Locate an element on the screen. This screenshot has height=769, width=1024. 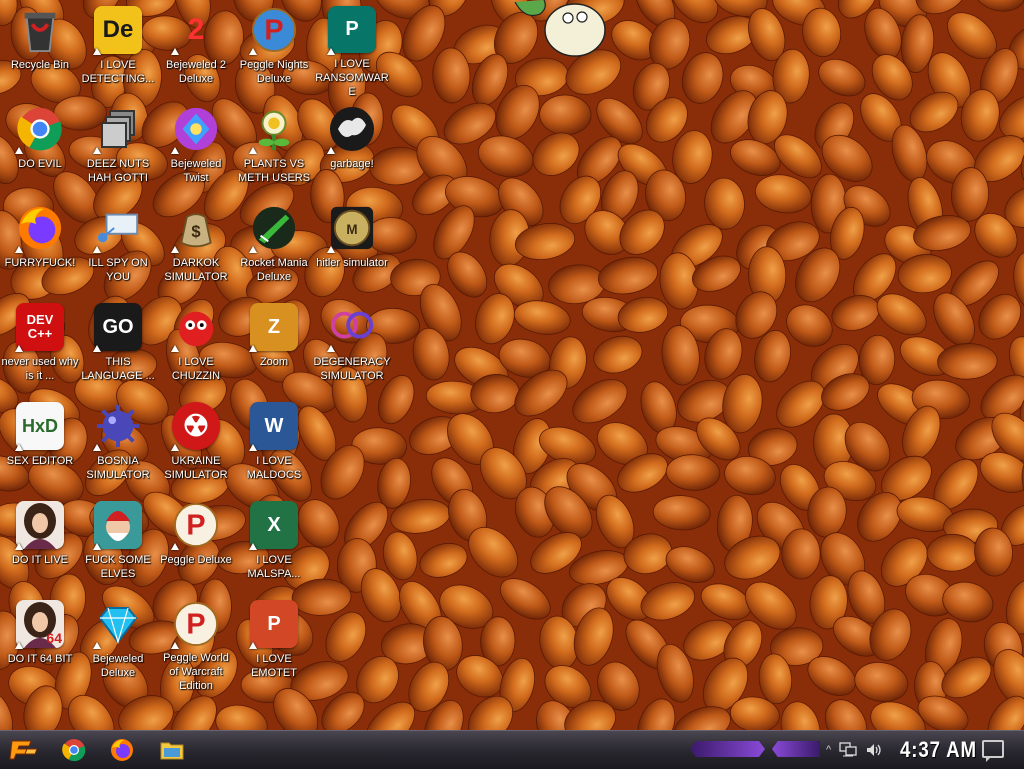
portrait-icon is located at coordinates (40, 525).